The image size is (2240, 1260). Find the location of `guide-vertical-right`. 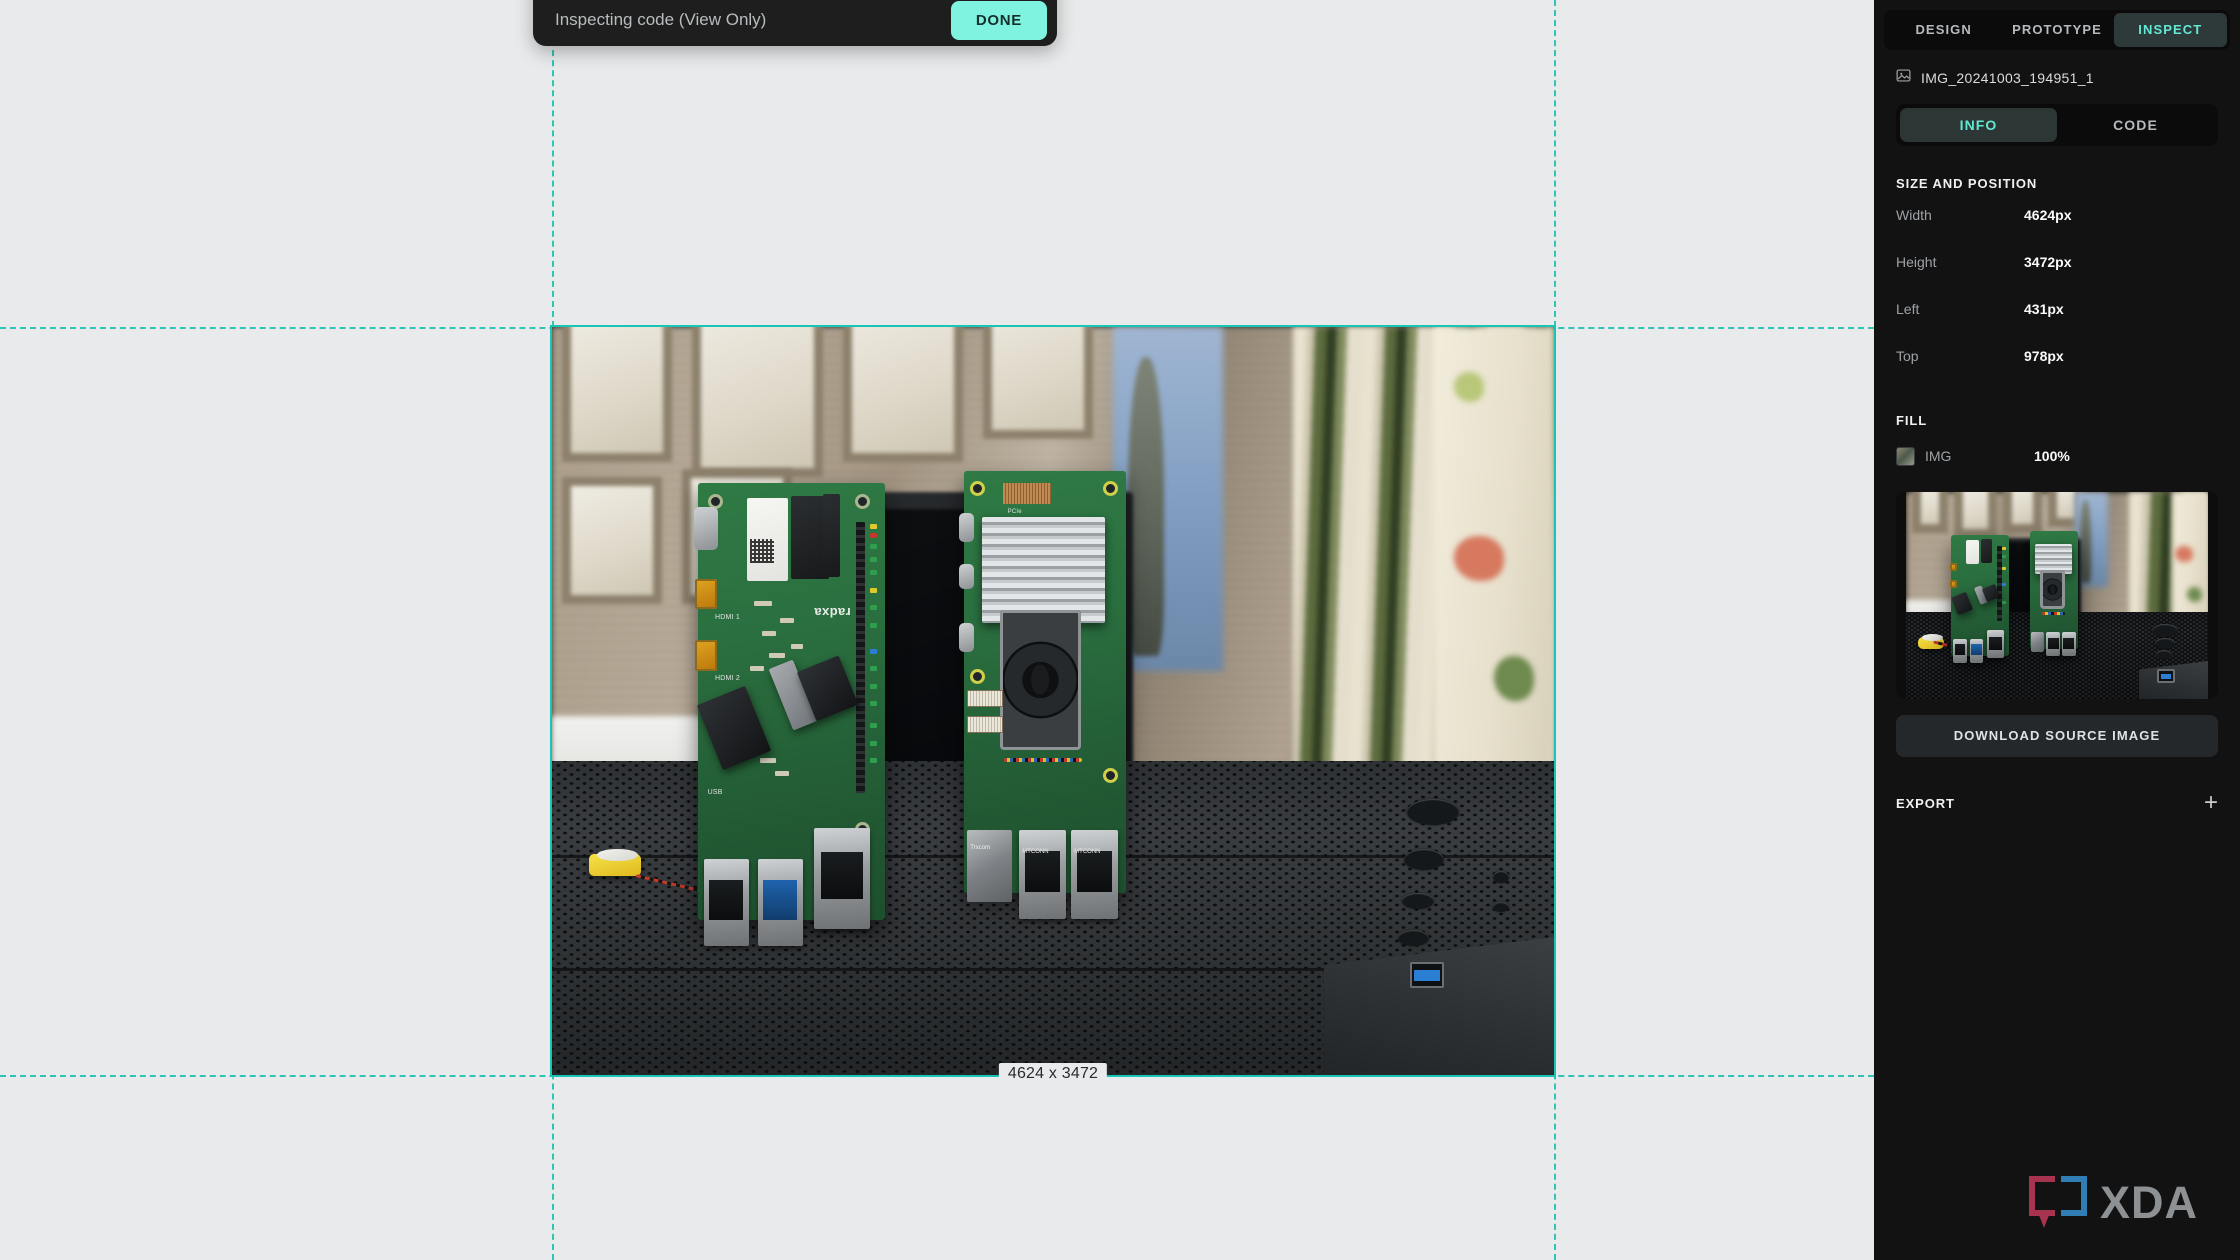

guide-vertical-right is located at coordinates (1555, 630).